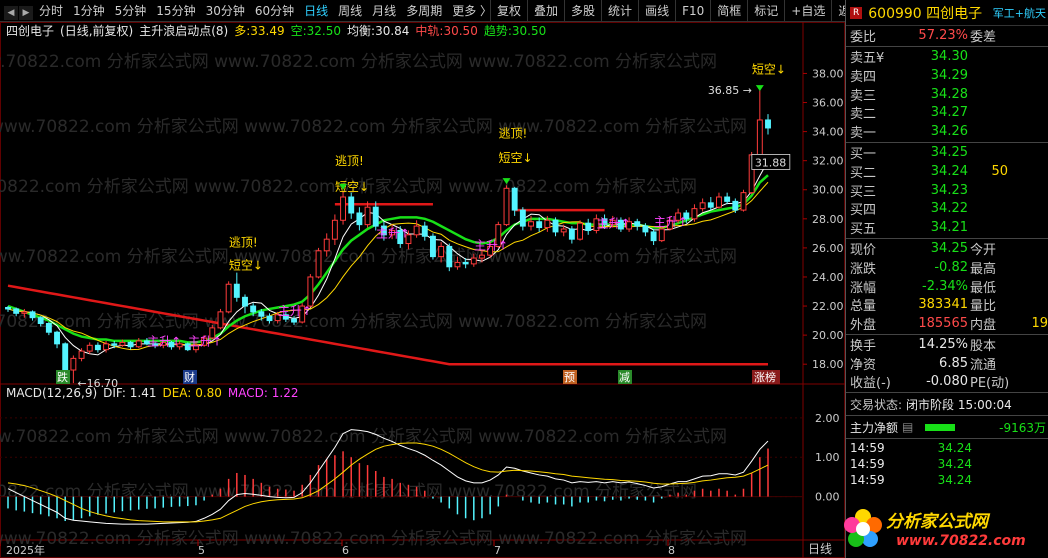 This screenshot has height=558, width=1048. Describe the element at coordinates (529, 31) in the screenshot. I see `legend-qushi-value: 30.50` at that location.